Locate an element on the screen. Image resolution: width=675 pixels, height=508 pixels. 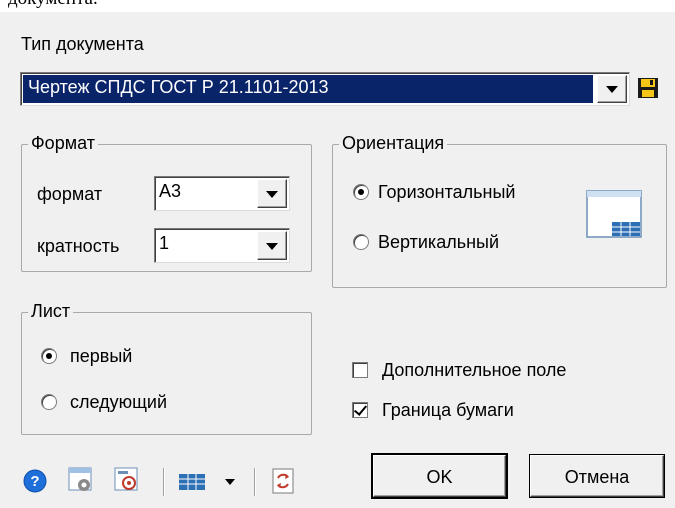
doc-type-value: Чертеж СПДС ГОСТ Р 21.1101-2013 is located at coordinates (178, 87).